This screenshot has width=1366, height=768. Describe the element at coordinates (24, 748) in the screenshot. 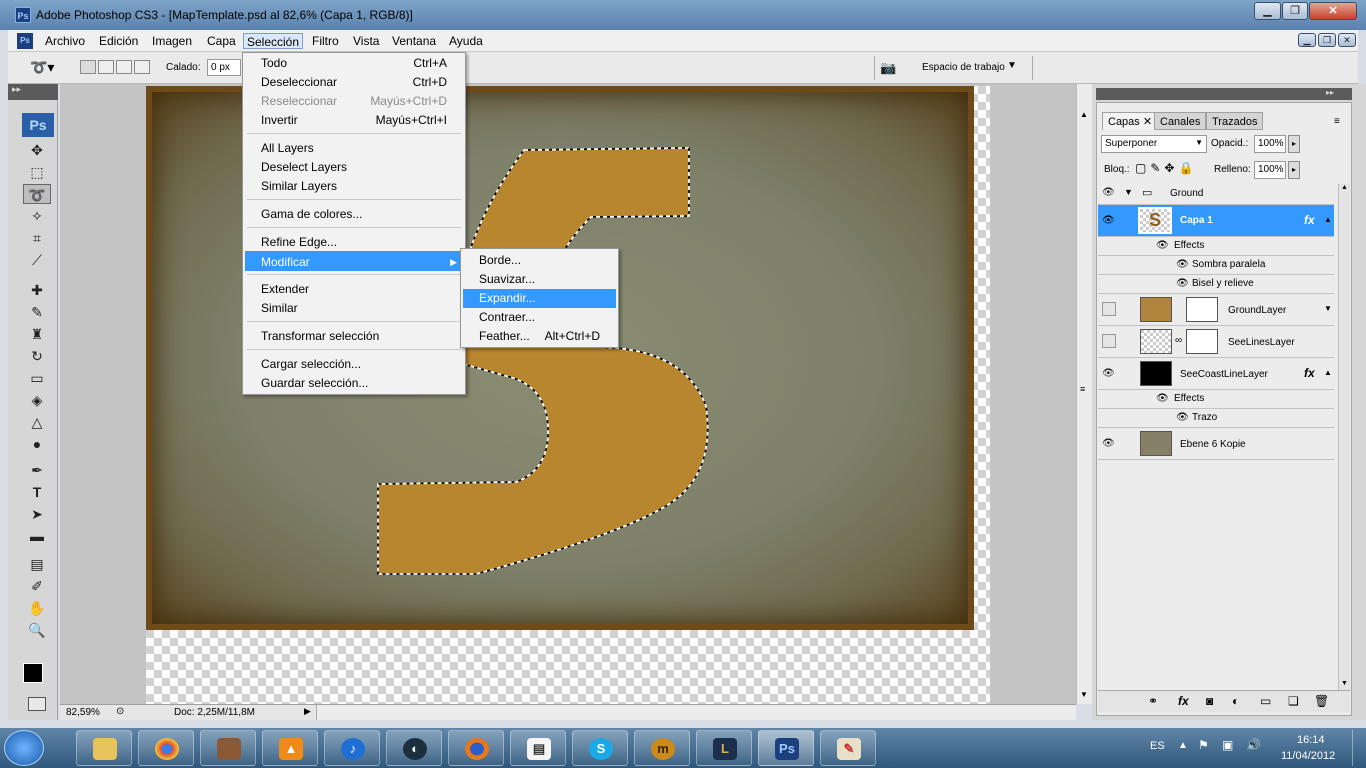

I see `start-button` at that location.